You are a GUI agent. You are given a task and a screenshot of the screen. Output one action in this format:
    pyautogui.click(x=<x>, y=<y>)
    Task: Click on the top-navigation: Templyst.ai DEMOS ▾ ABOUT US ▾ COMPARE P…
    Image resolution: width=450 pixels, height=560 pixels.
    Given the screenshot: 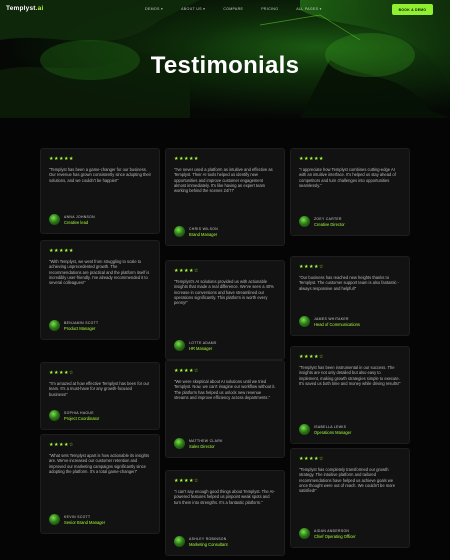 What is the action you would take?
    pyautogui.click(x=225, y=10)
    